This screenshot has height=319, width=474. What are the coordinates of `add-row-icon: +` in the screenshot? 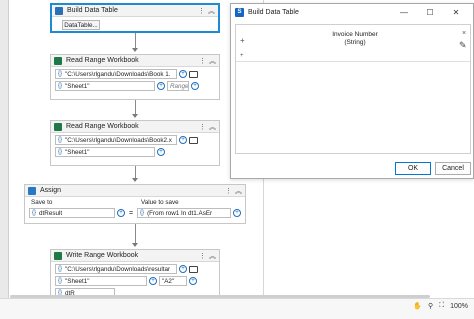 It's located at (242, 56).